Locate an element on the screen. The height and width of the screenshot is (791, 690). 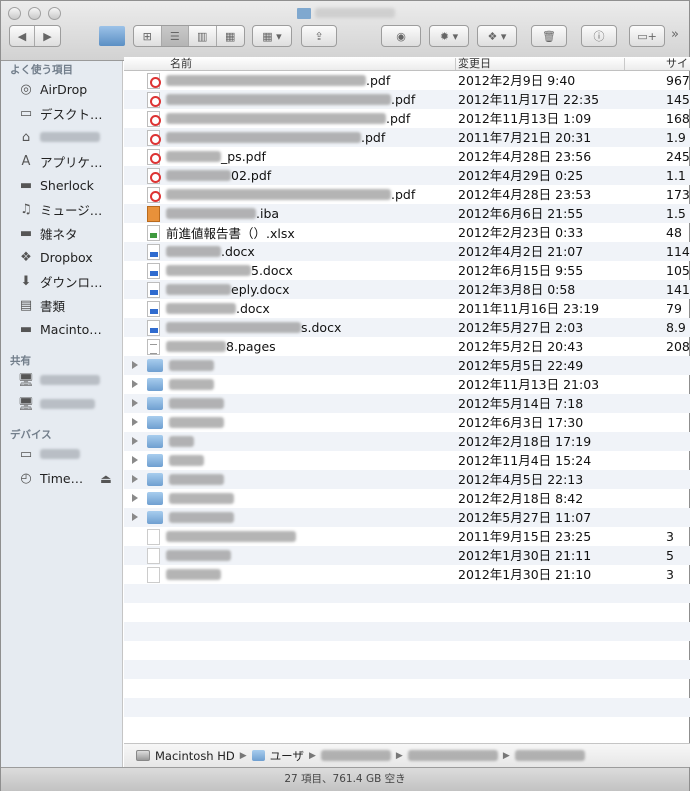
file-row: 2012年11月4日 15:24 is located at coordinates (407, 460).